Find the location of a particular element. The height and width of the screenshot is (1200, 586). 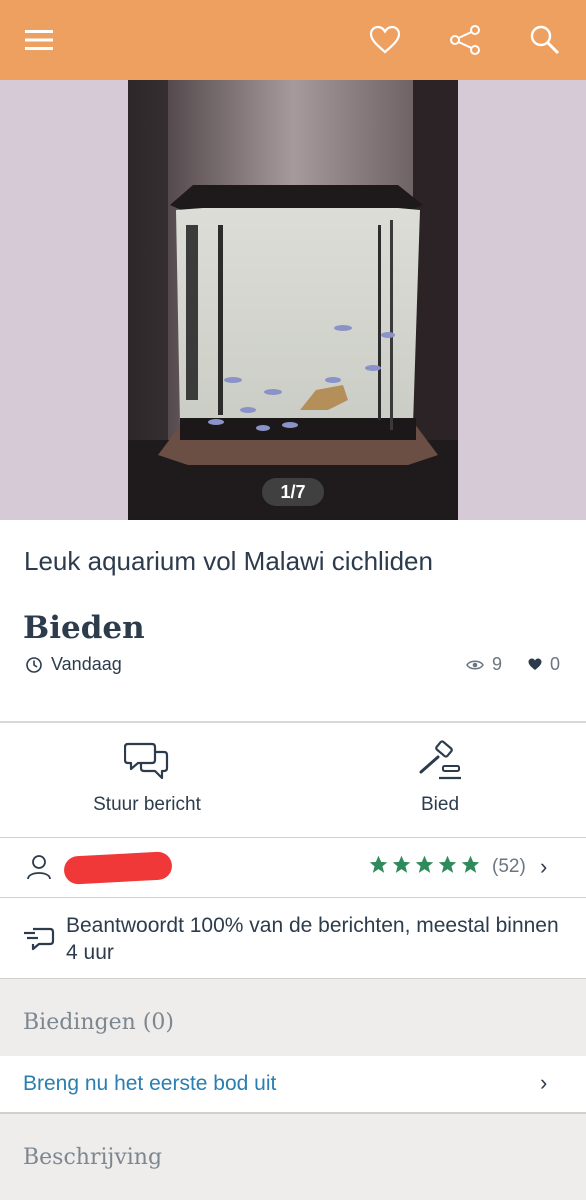

listing-date: Vandaag is located at coordinates (73, 664).